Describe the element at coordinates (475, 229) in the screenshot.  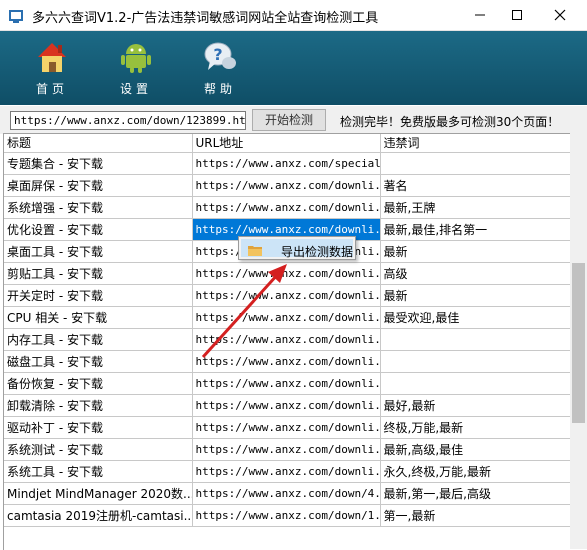
I see `cell-words: 最新,最佳,排名第一` at that location.